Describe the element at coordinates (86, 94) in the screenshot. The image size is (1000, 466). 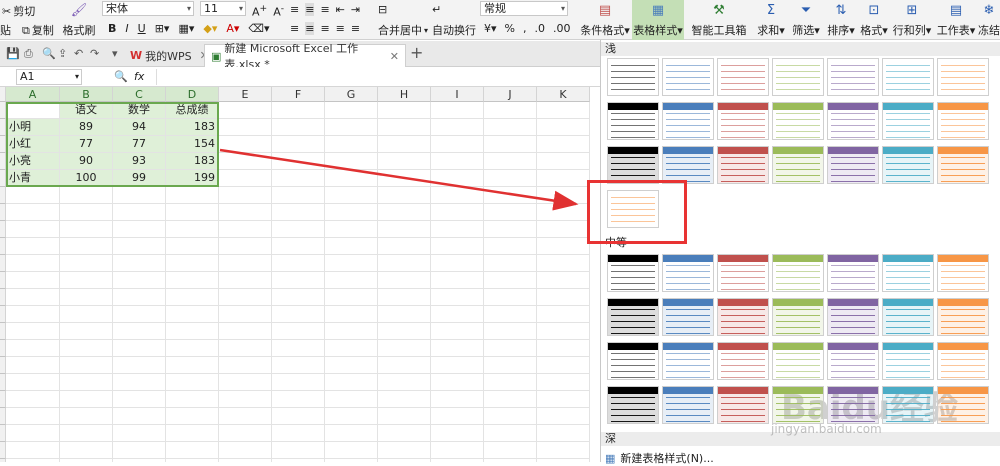
I see `column-header-b: B` at that location.